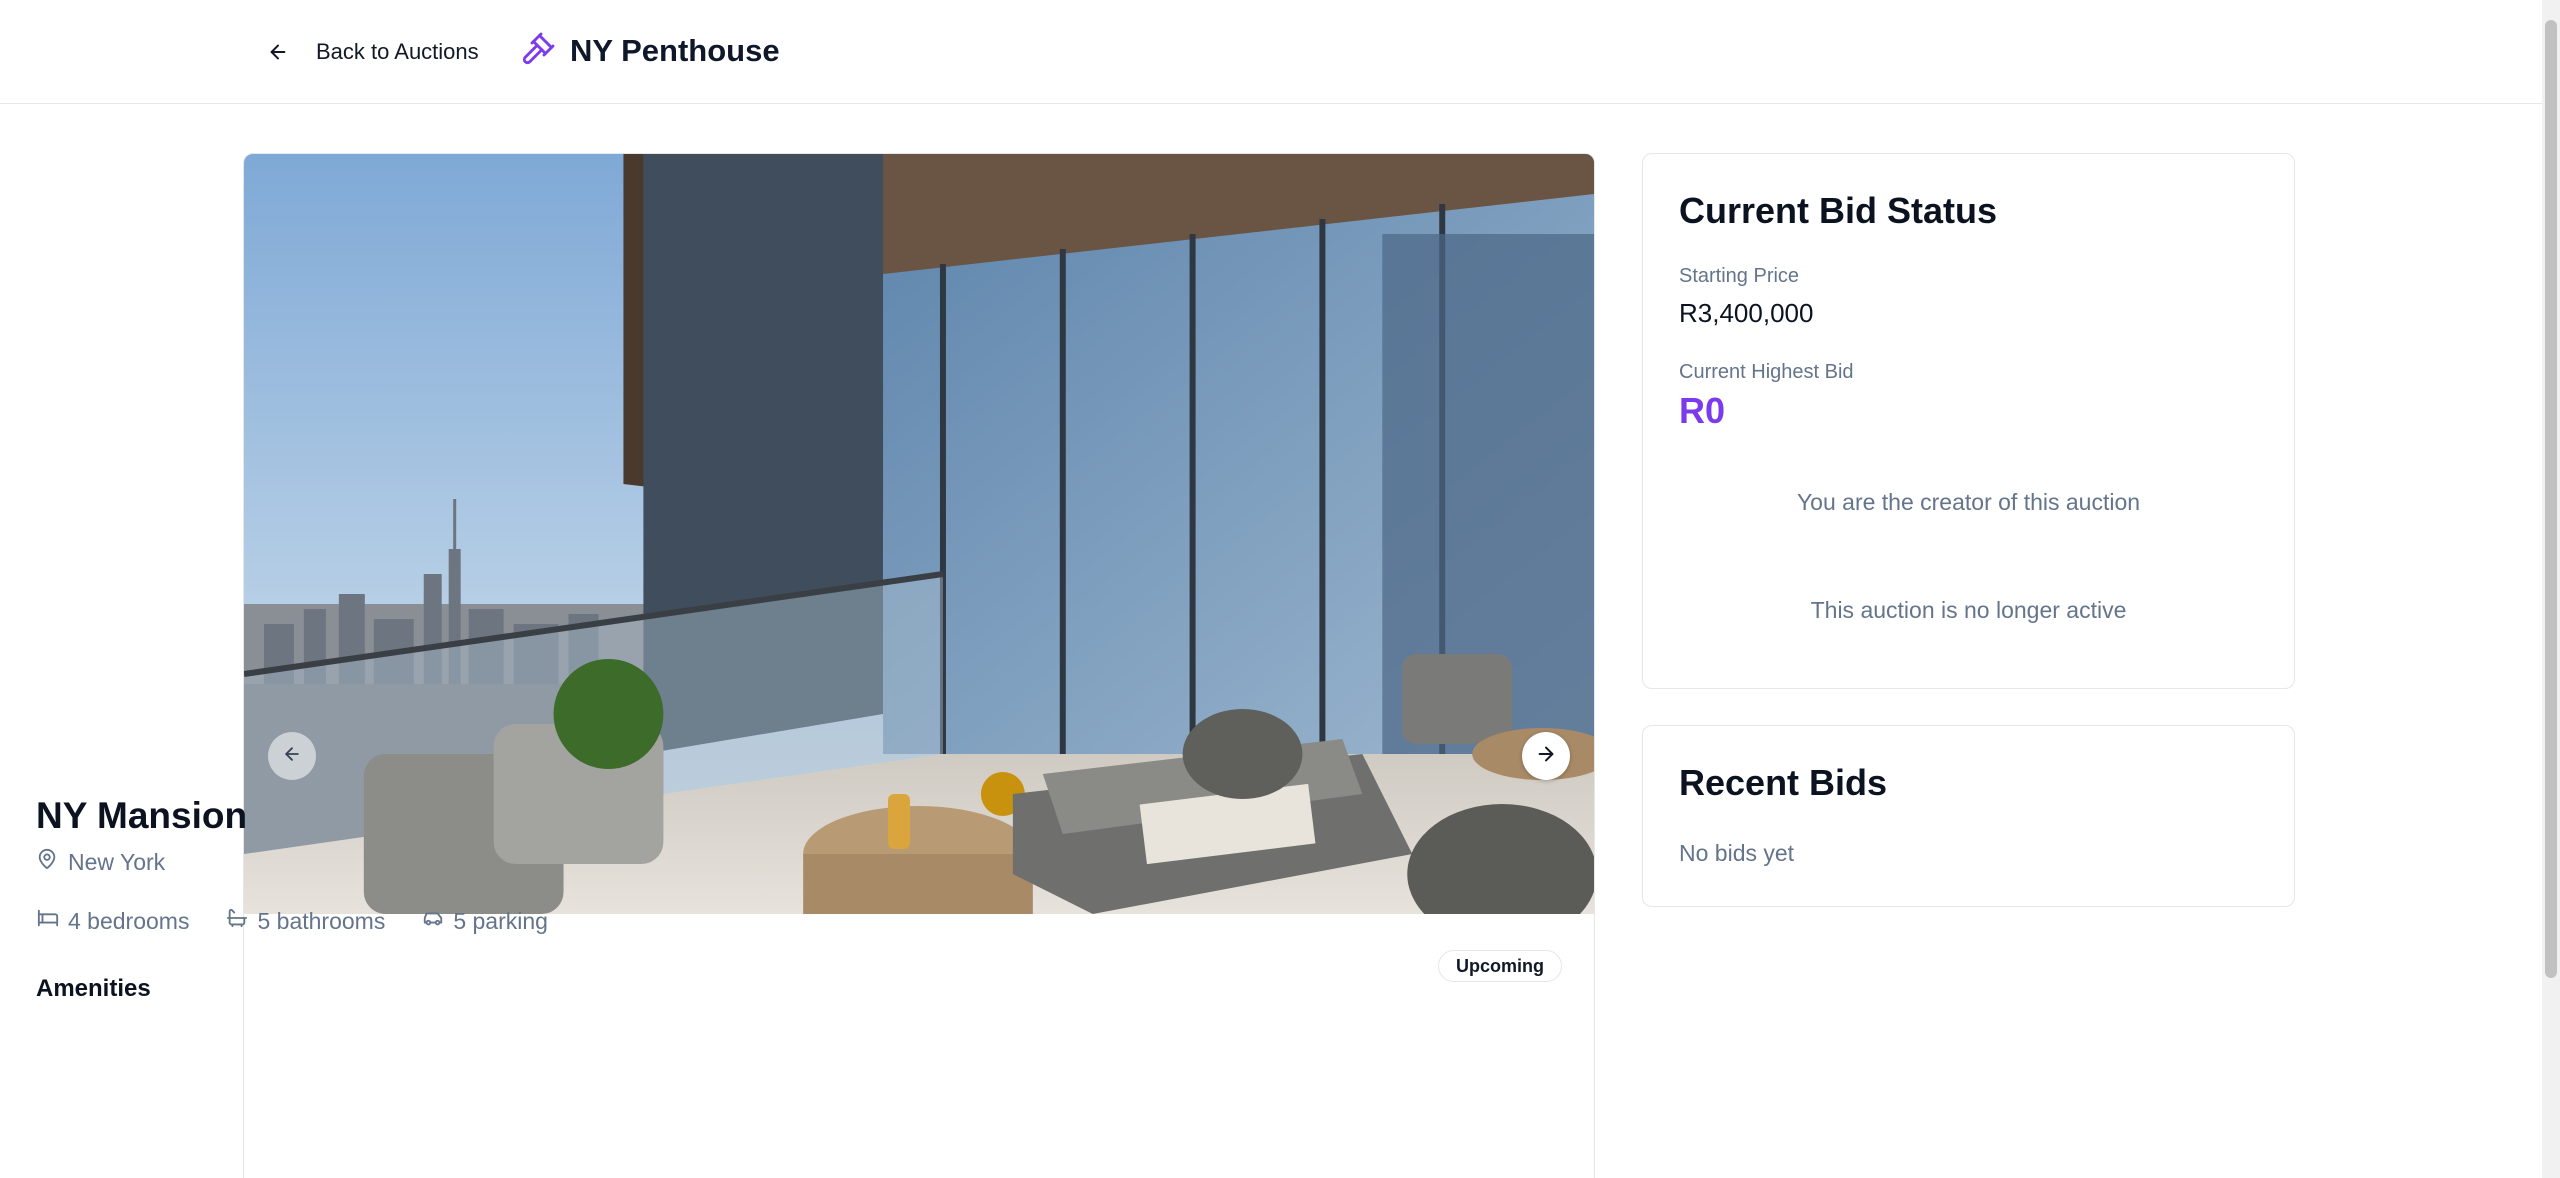 The width and height of the screenshot is (2560, 1178). I want to click on no-bids-message: No bids yet, so click(1737, 853).